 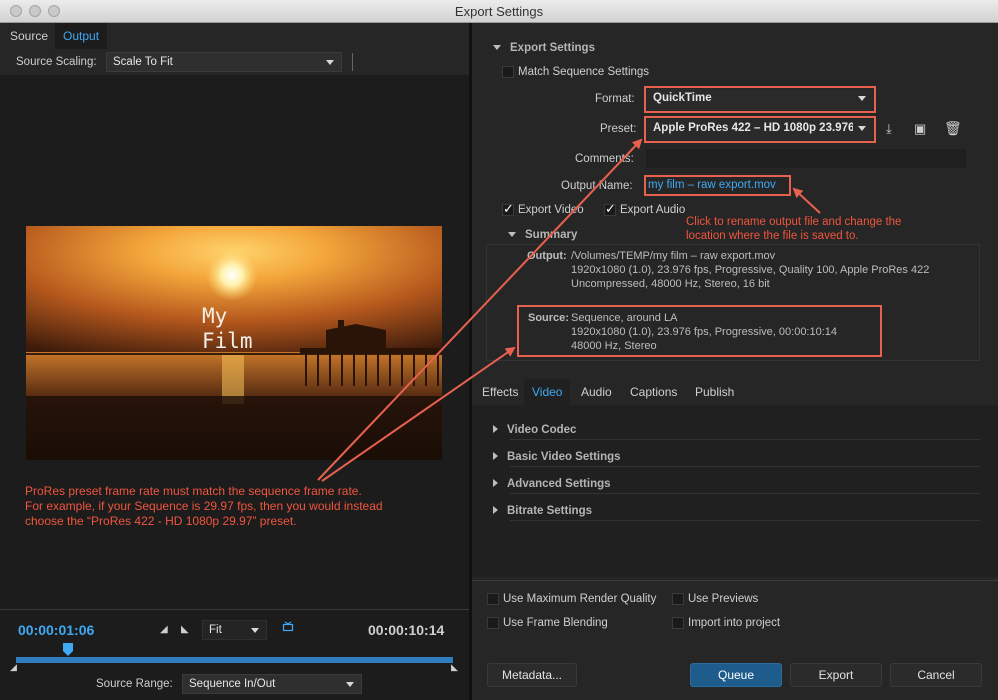 What do you see at coordinates (597, 186) in the screenshot?
I see `output-name-label: Output Name:` at bounding box center [597, 186].